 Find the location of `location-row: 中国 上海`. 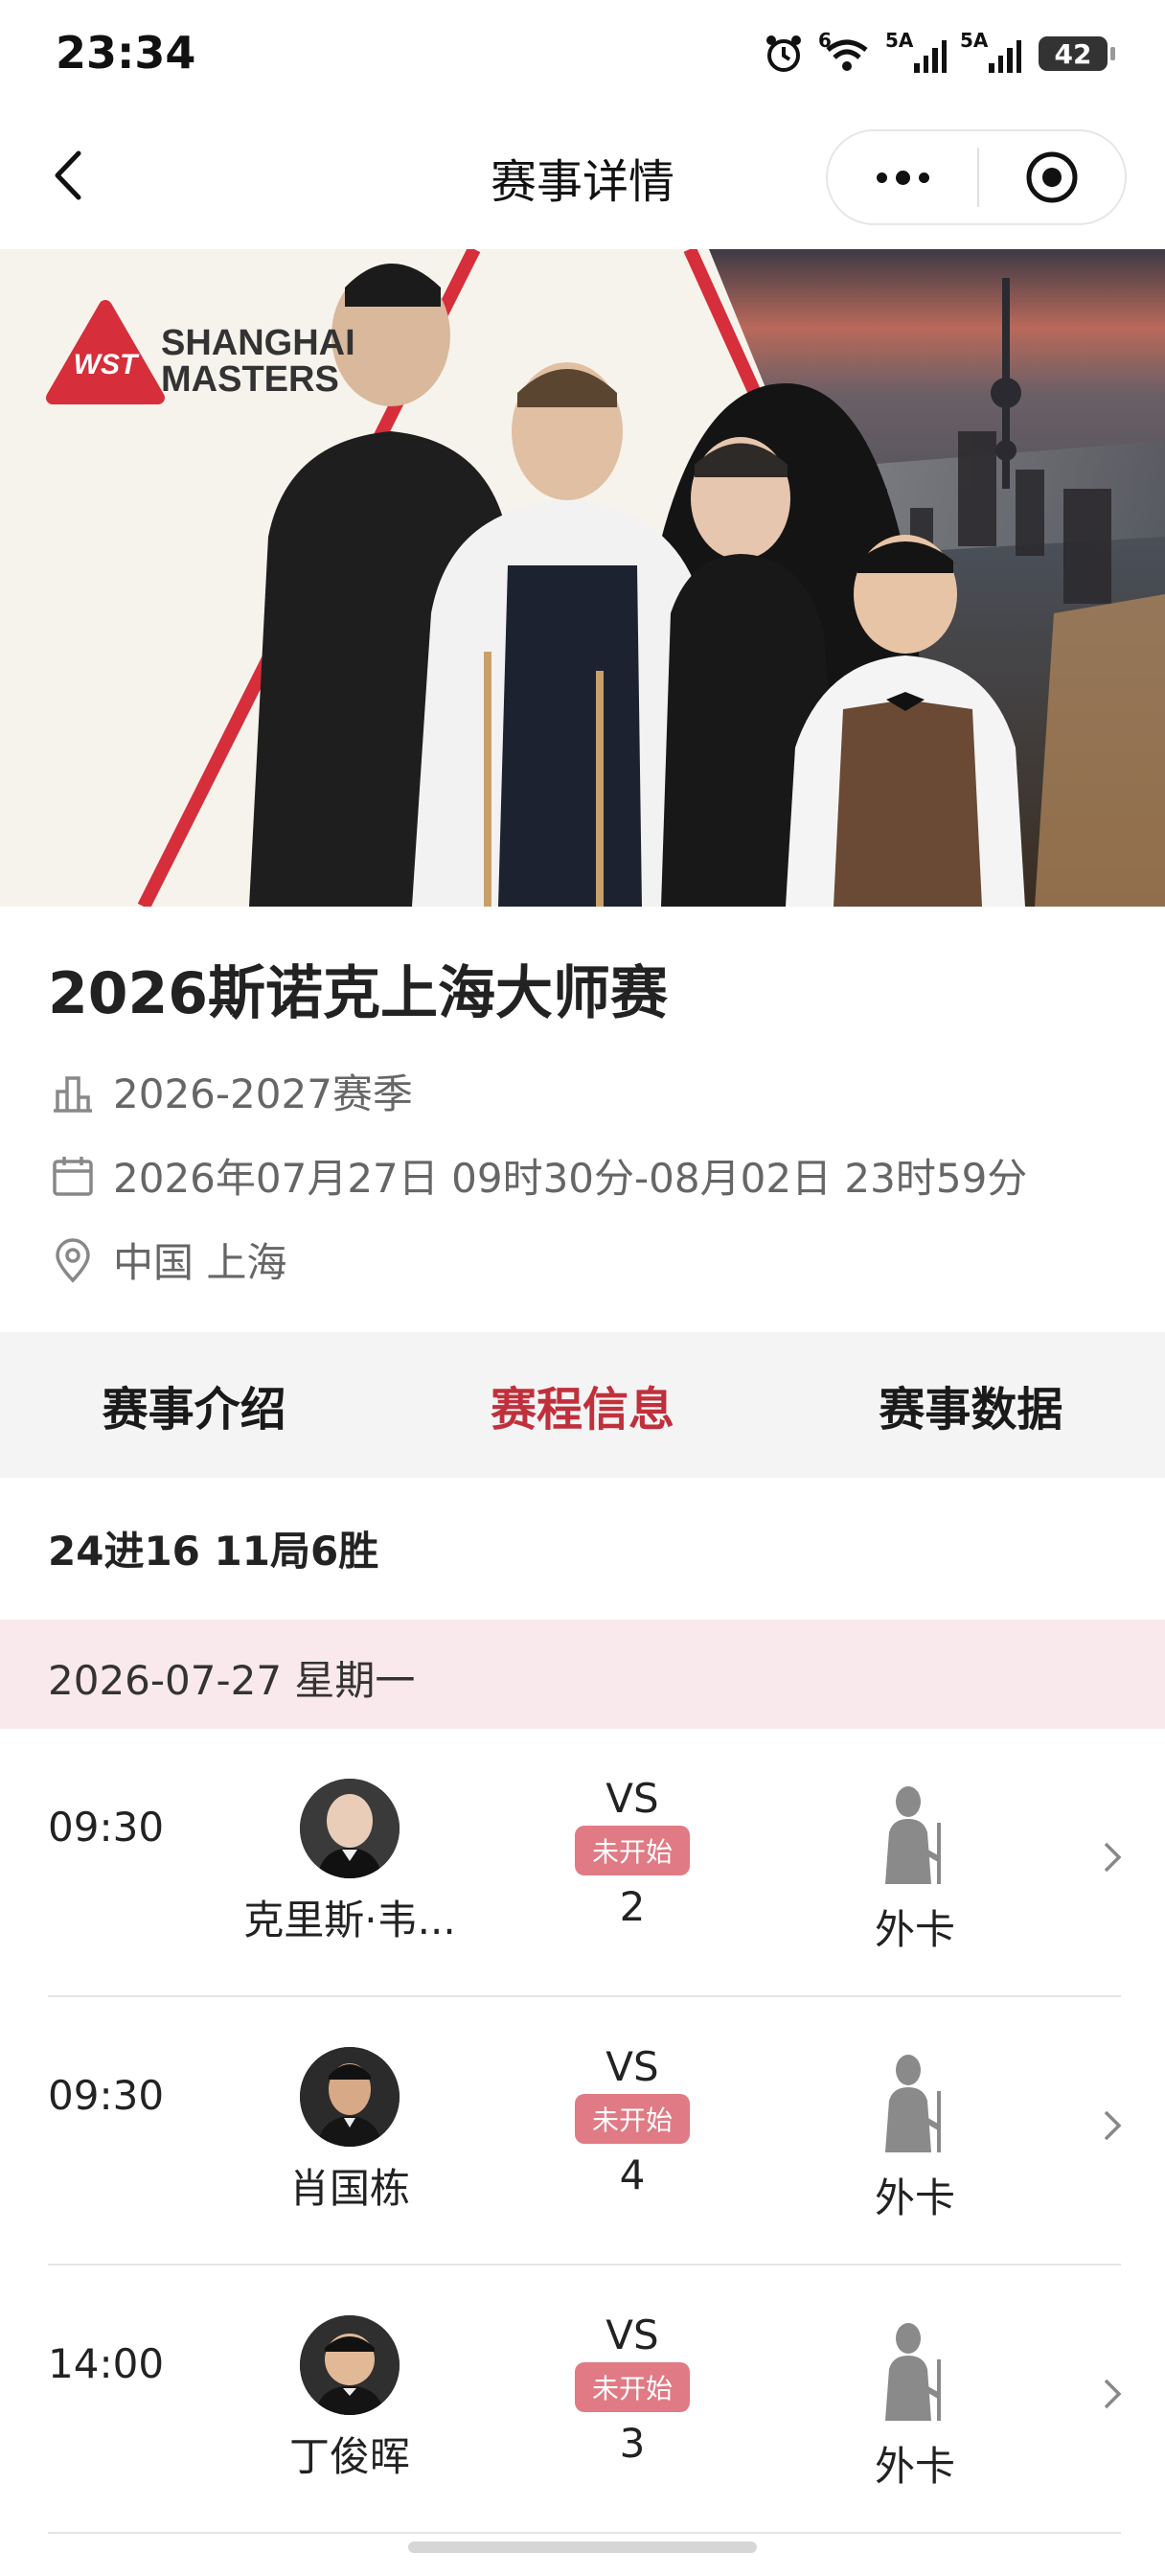

location-row: 中国 上海 is located at coordinates (168, 1259).